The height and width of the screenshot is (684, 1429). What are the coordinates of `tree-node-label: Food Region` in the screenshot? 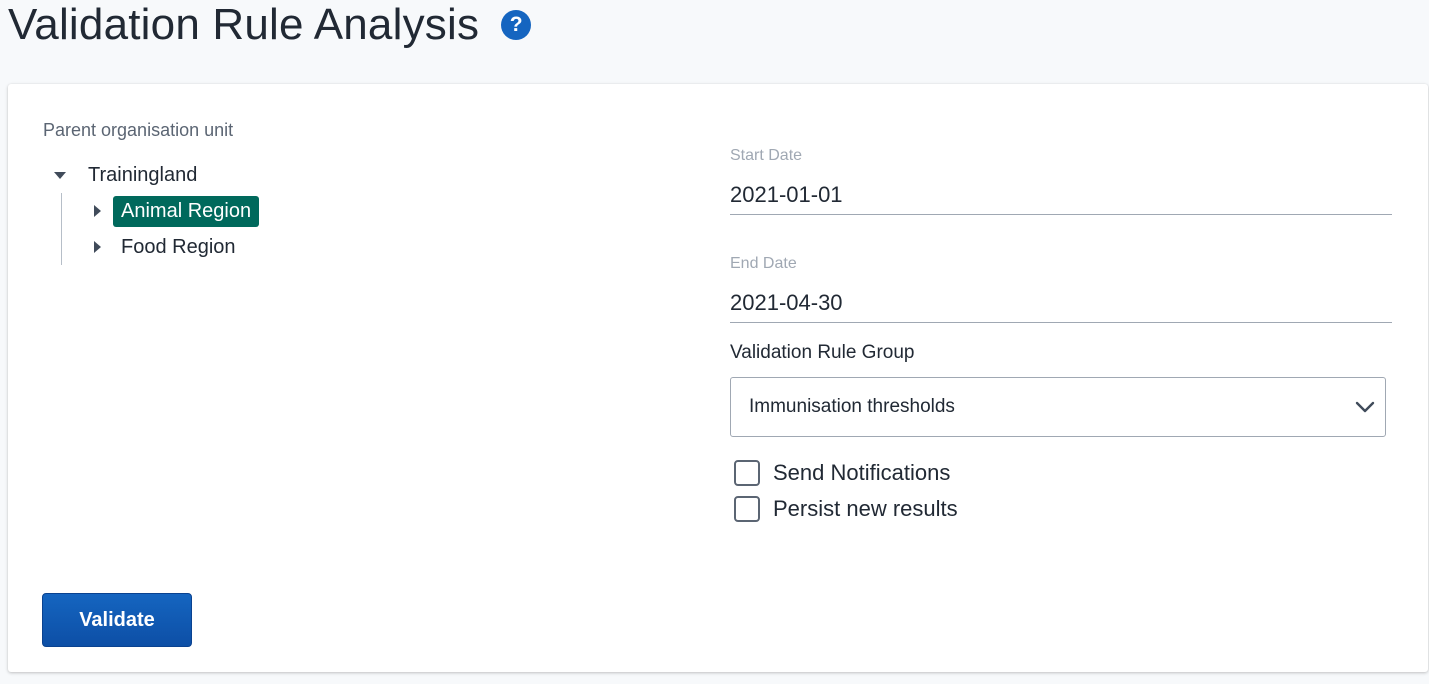 It's located at (178, 247).